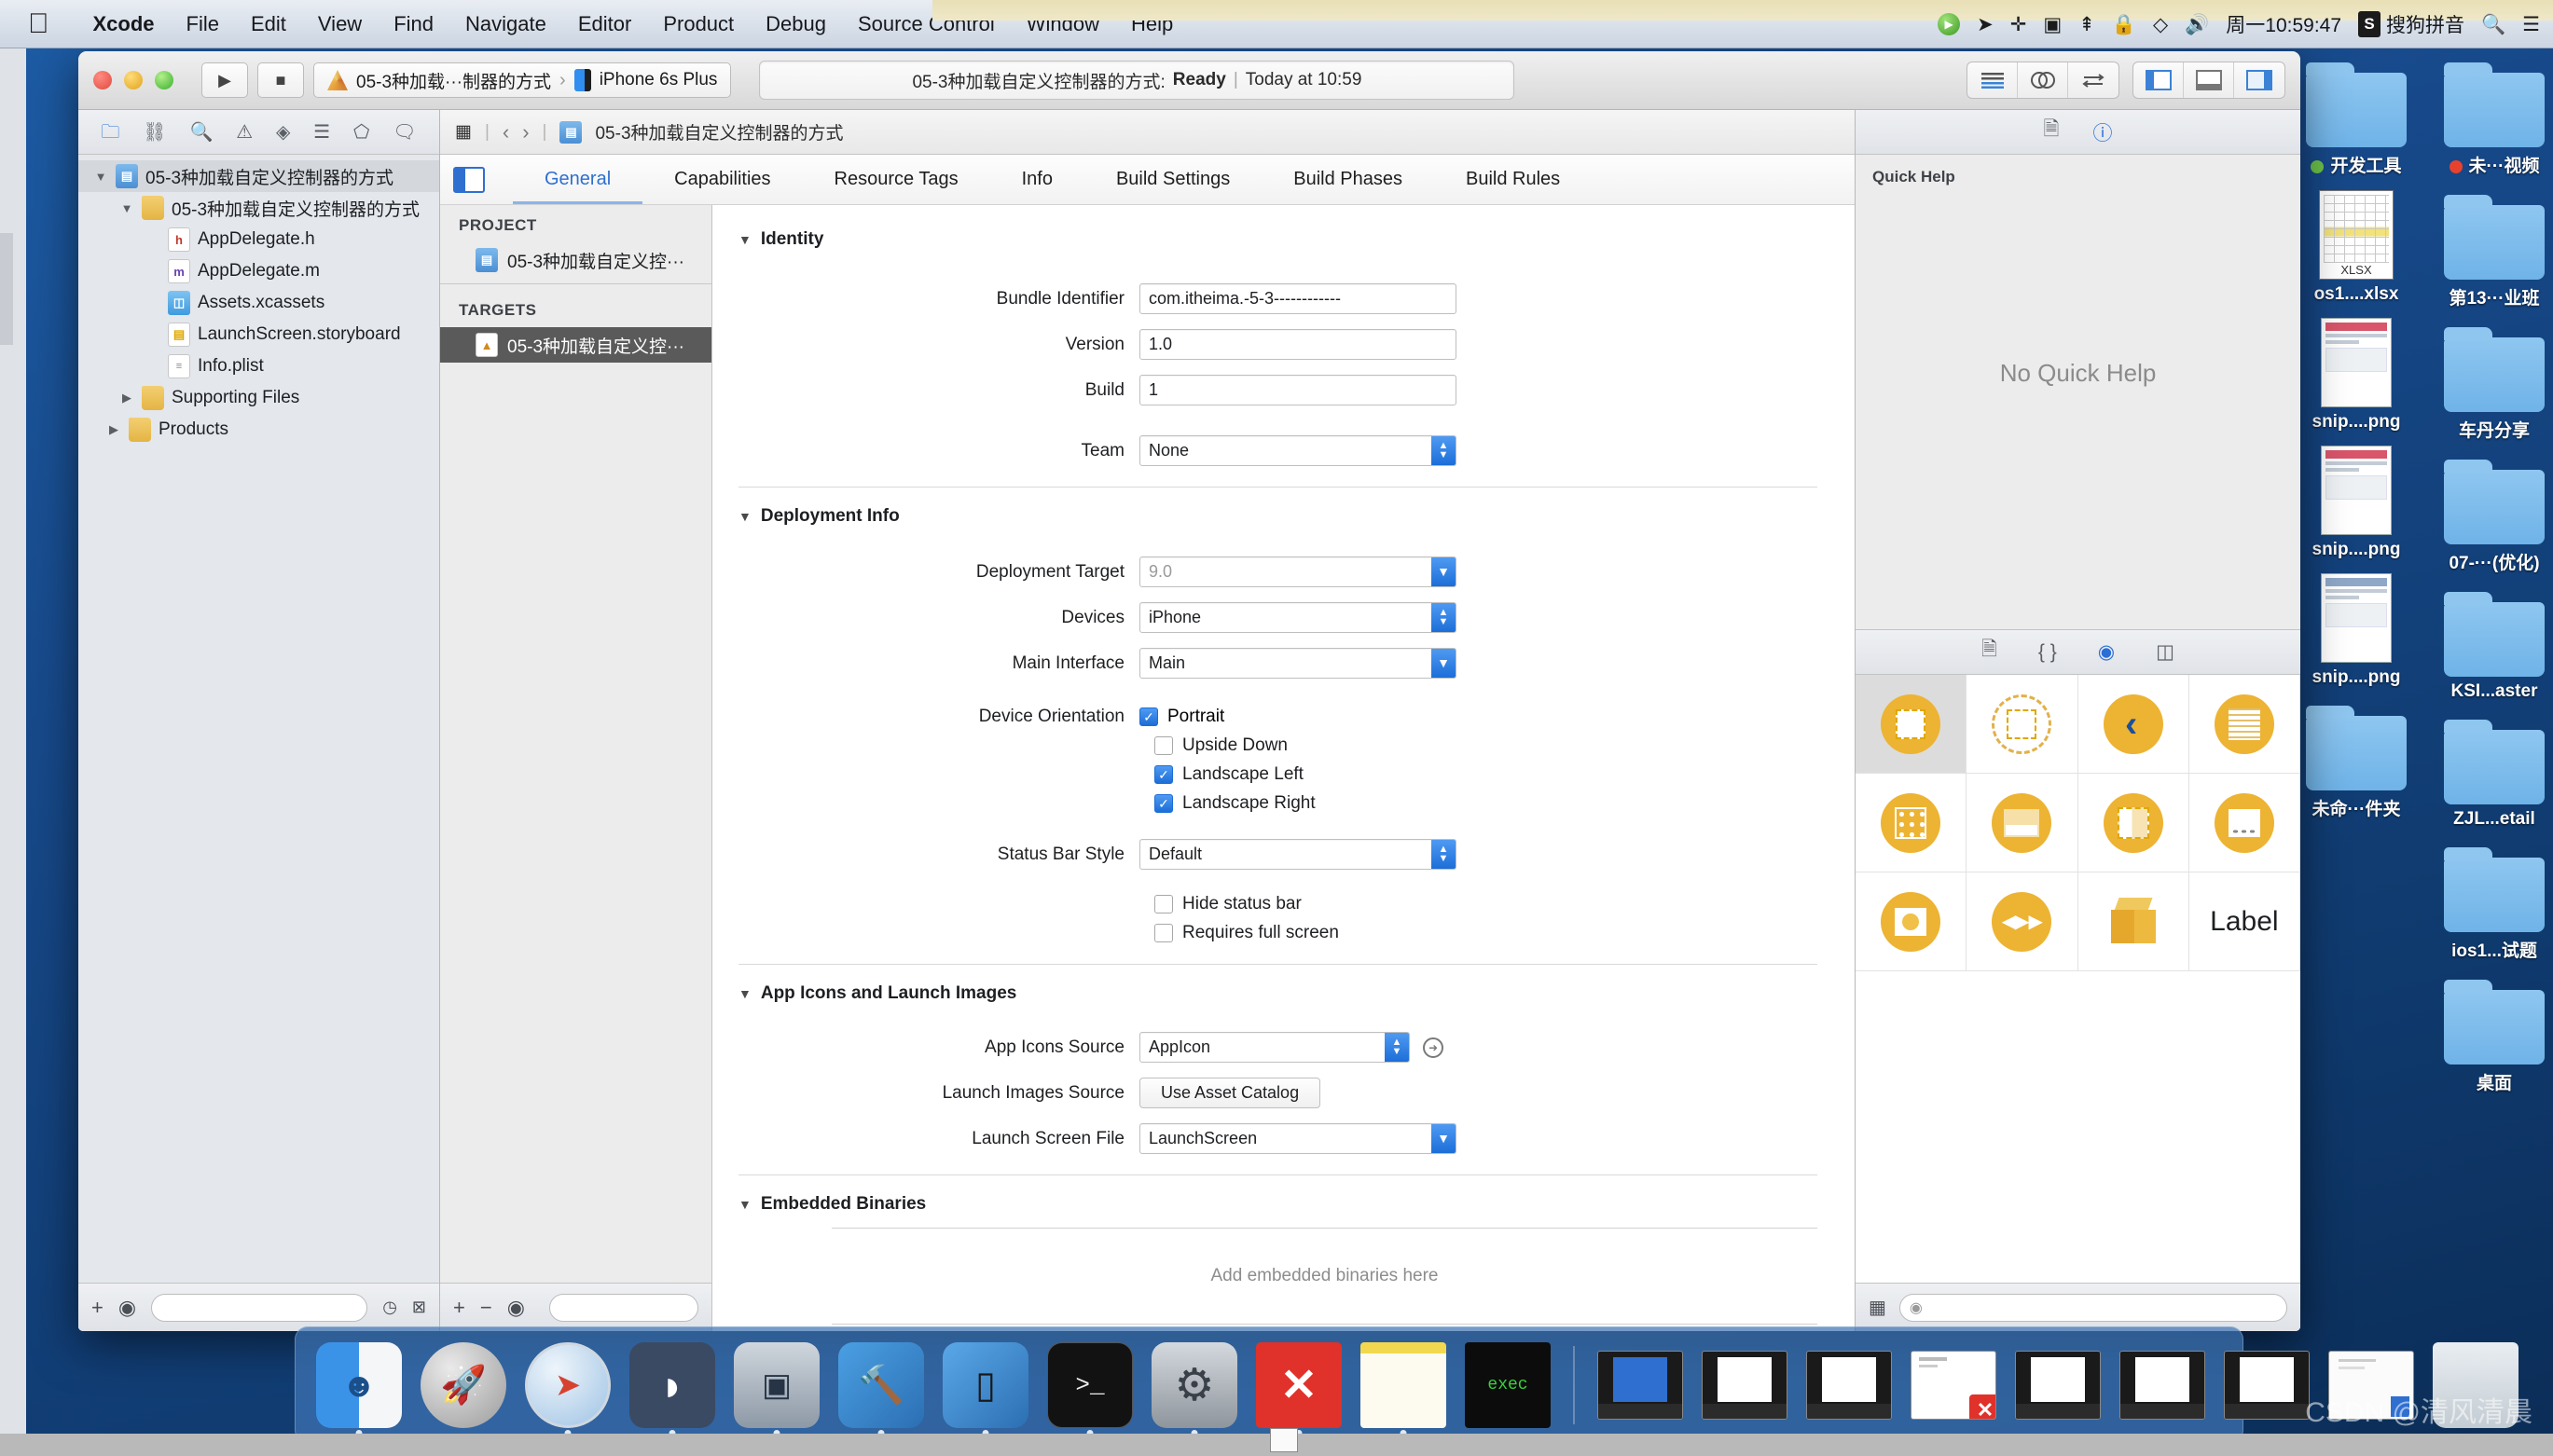 Image resolution: width=2553 pixels, height=1456 pixels. Describe the element at coordinates (259, 366) in the screenshot. I see `nav-row-infoplist: · ≡ Info.plist` at that location.